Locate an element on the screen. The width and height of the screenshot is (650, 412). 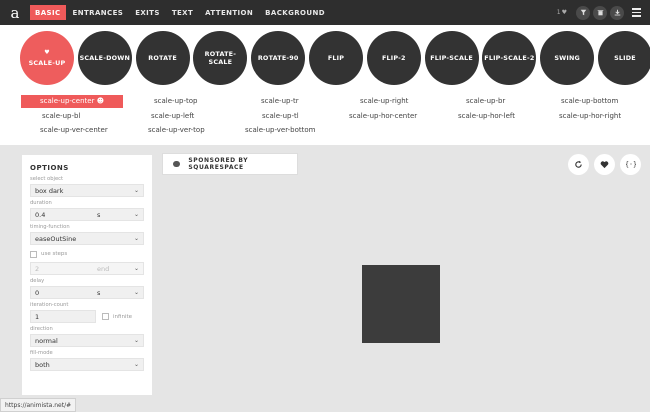
delay-input: 0 s ⌄ is located at coordinates (87, 292).